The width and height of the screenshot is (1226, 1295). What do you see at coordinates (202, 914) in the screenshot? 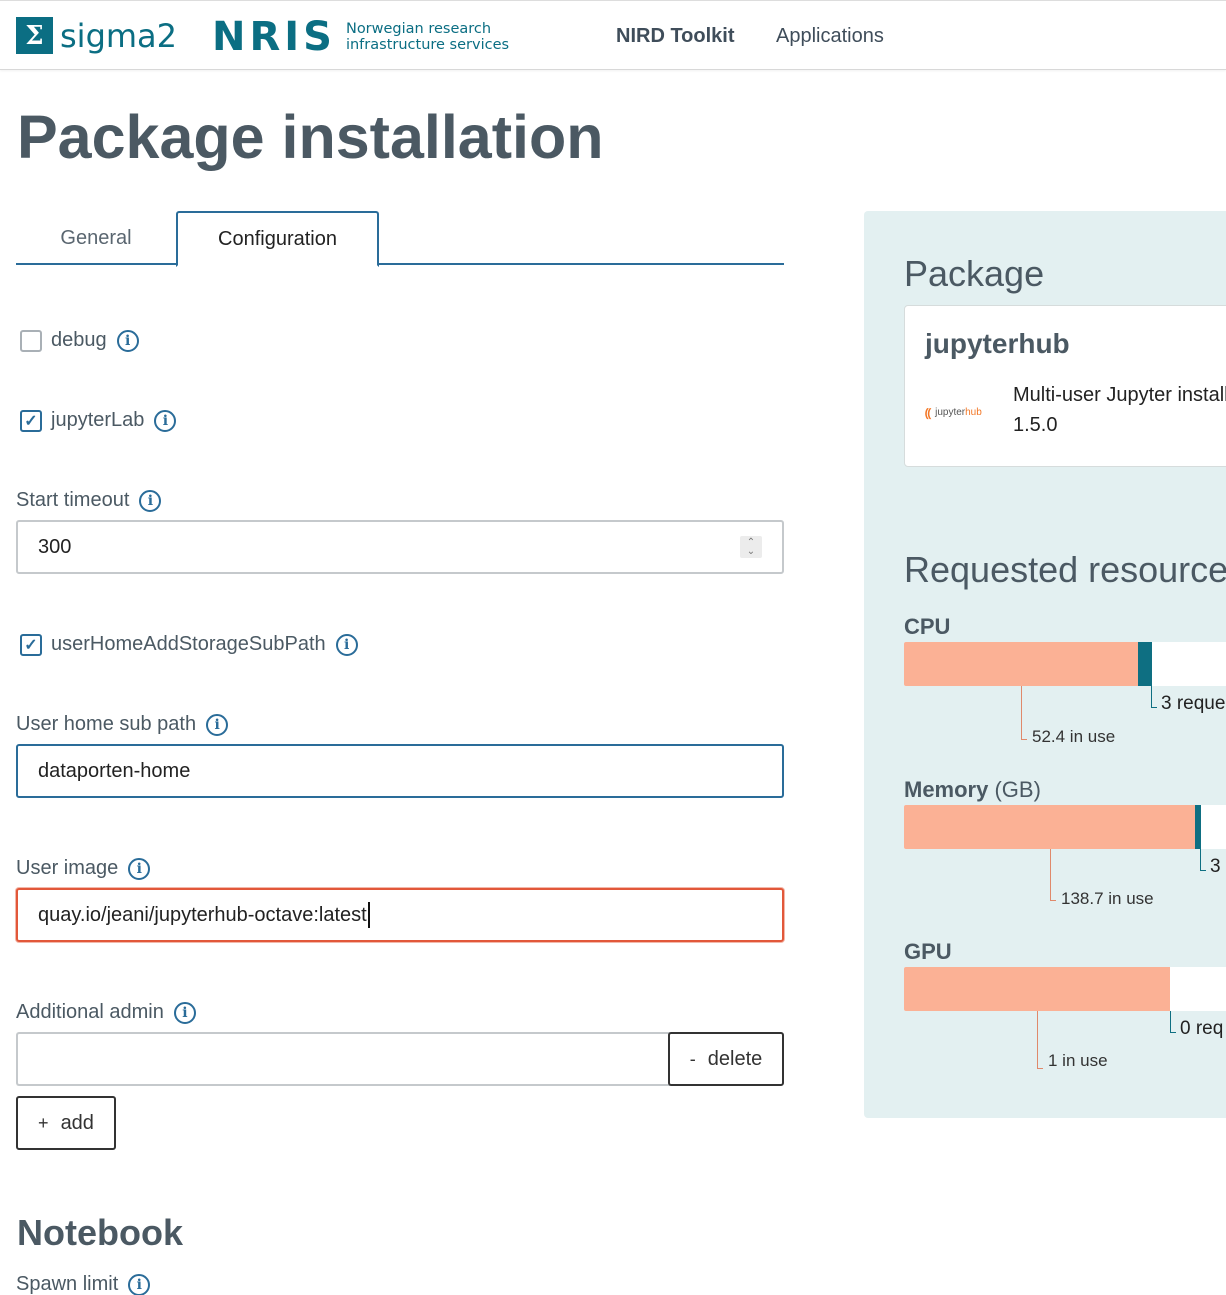
I see `user-image-value: quay.io/jeani/jupyterhub-octave:latest` at bounding box center [202, 914].